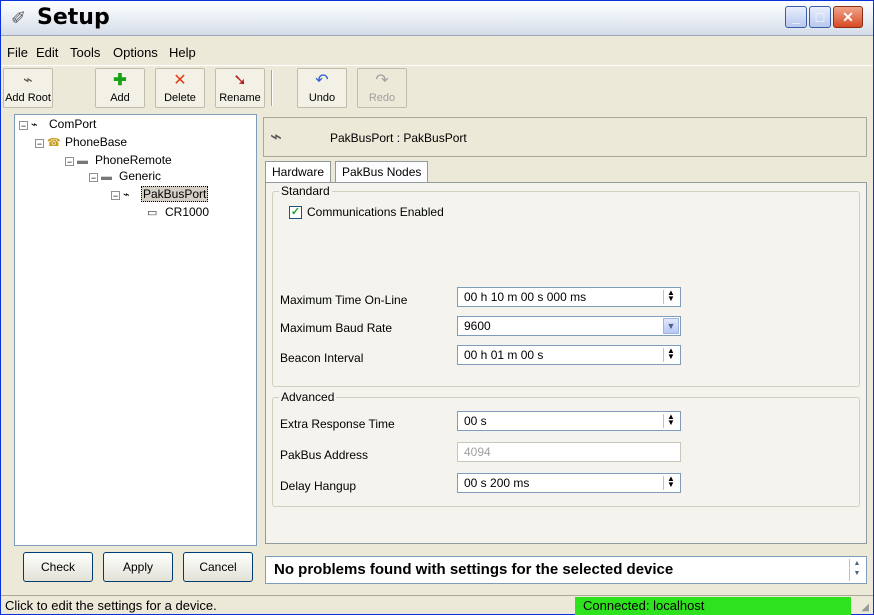 This screenshot has height=615, width=874. I want to click on resize-grip-icon: ◢, so click(865, 607).